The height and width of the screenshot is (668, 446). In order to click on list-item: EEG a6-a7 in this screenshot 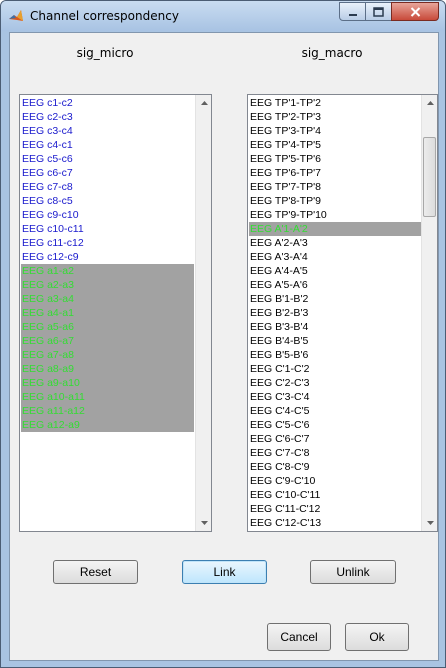, I will do `click(107, 341)`.